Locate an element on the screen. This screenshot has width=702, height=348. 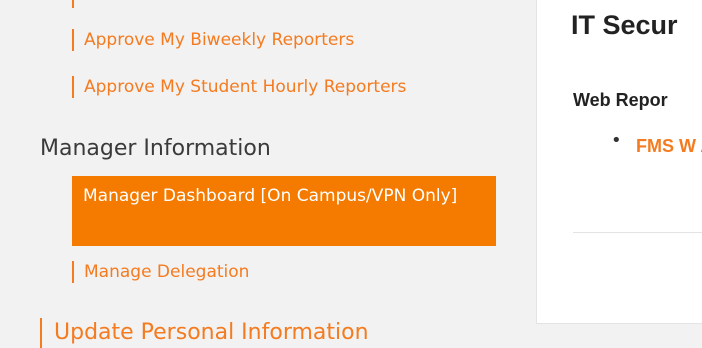
sidebar-item-approve-biweekly: Approve My Biweekly Reporters is located at coordinates (213, 40).